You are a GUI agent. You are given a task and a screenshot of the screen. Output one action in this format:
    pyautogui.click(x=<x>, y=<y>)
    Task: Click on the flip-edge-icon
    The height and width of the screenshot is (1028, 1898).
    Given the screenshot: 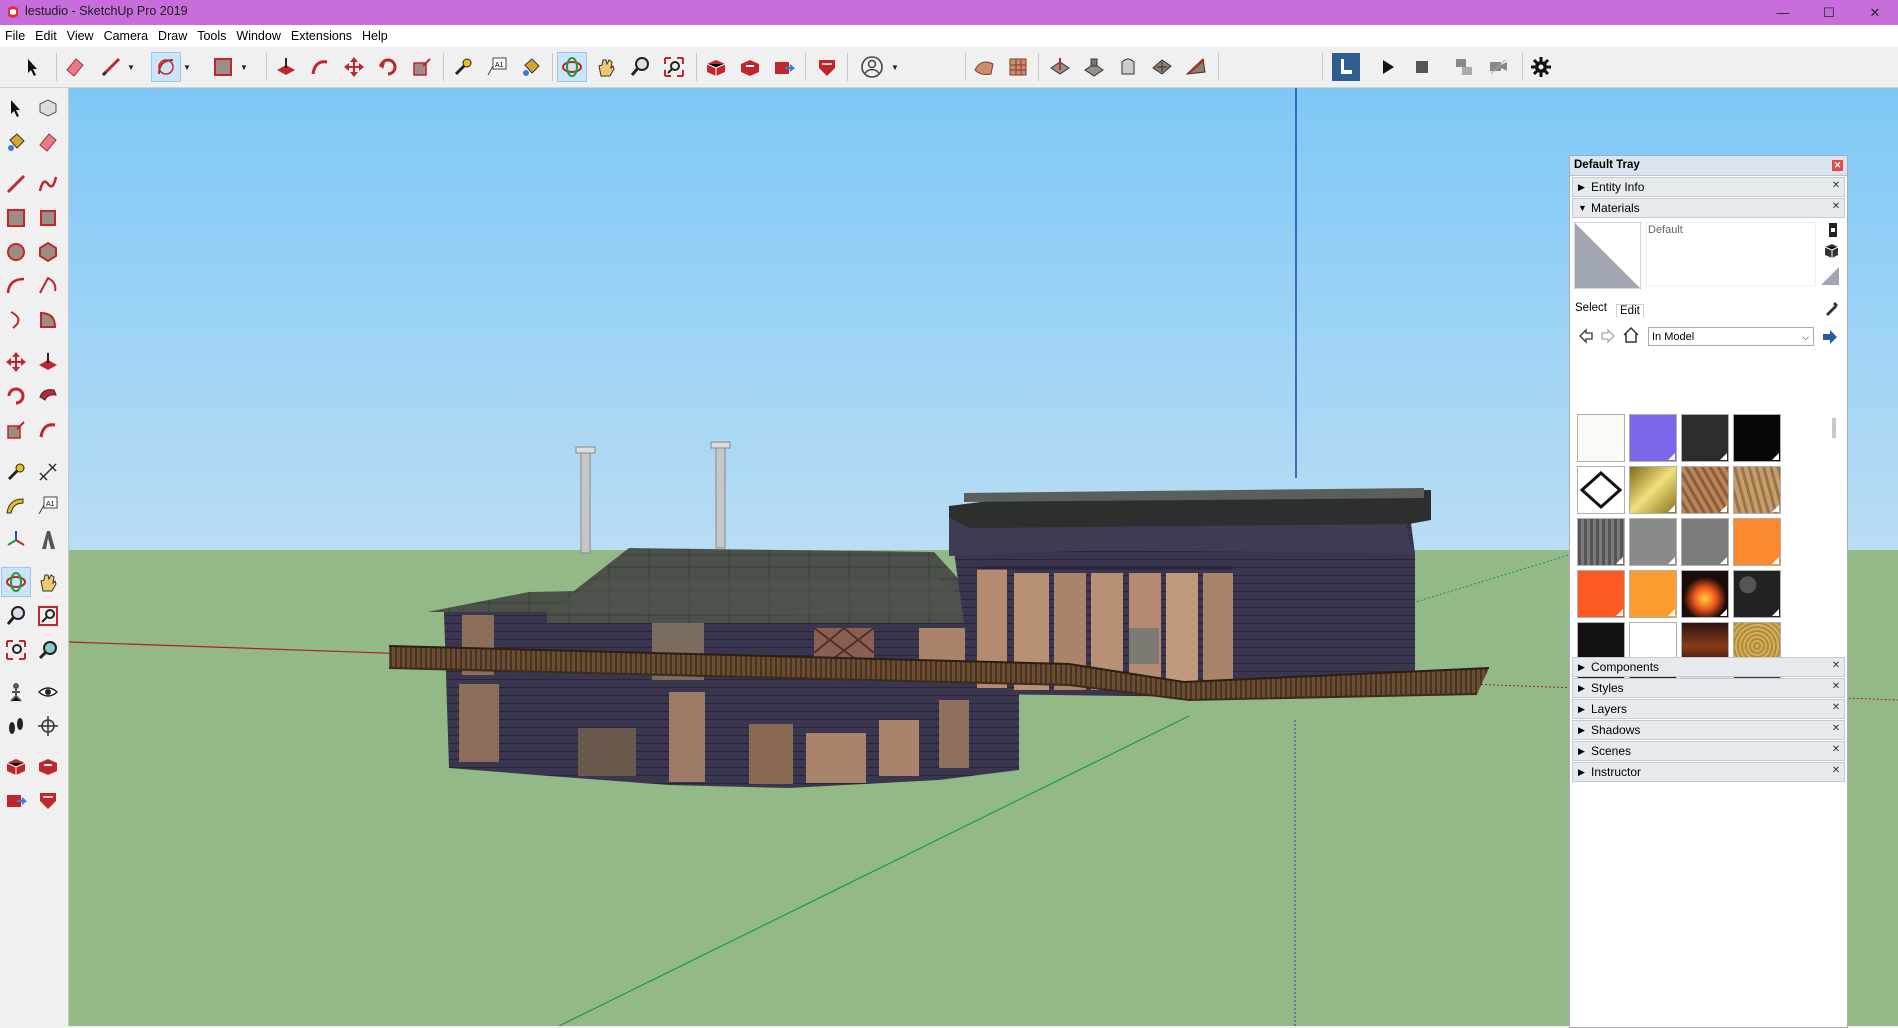 What is the action you would take?
    pyautogui.click(x=1196, y=67)
    